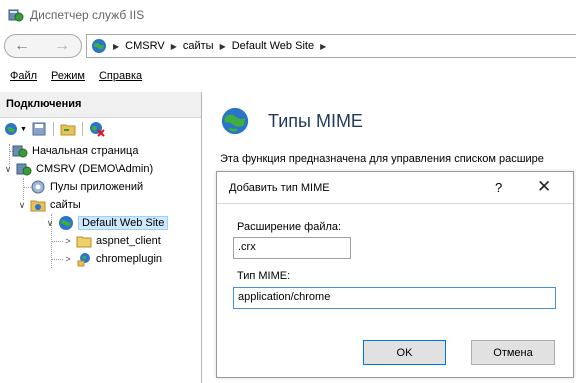  What do you see at coordinates (24, 169) in the screenshot?
I see `server-icon` at bounding box center [24, 169].